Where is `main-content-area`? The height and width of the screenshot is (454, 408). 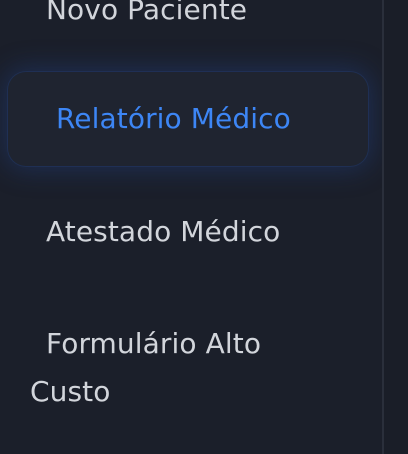 main-content-area is located at coordinates (396, 227).